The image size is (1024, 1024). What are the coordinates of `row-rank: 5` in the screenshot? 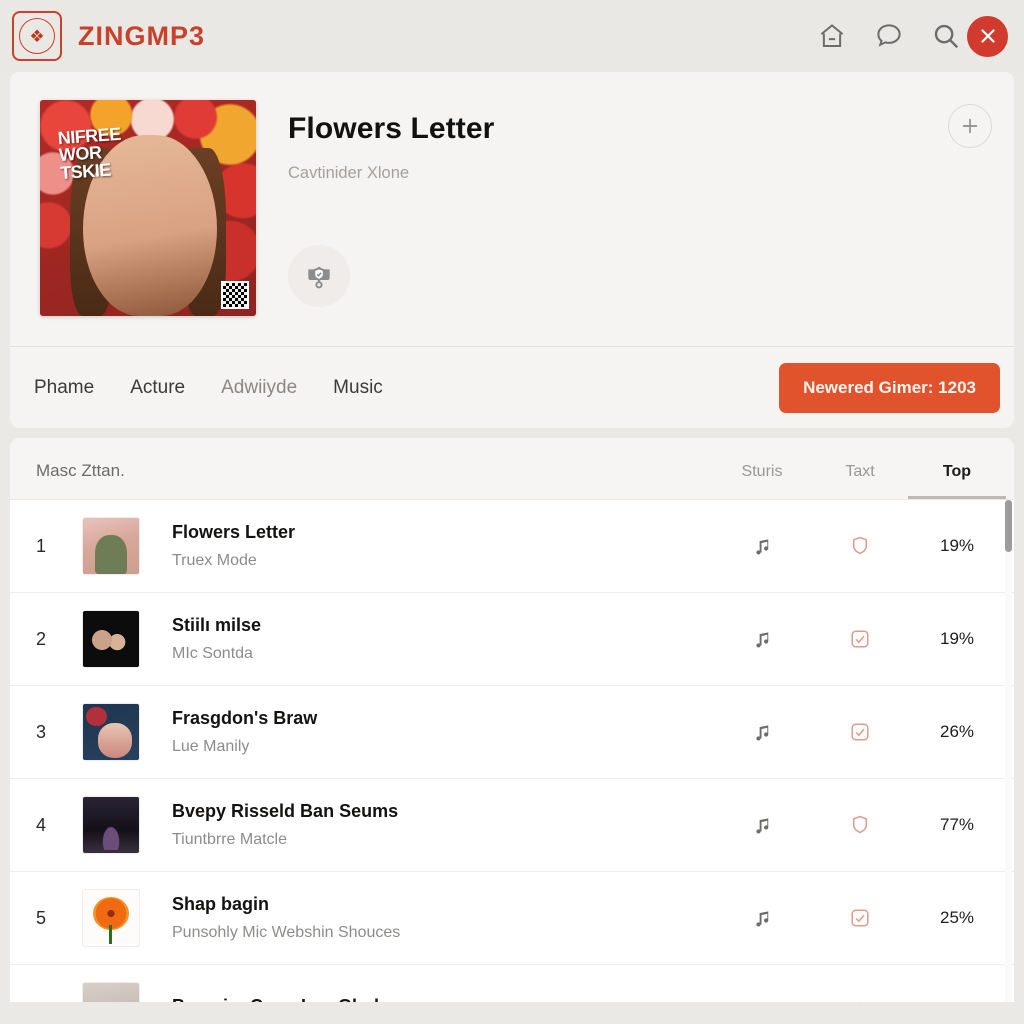 It's located at (41, 917).